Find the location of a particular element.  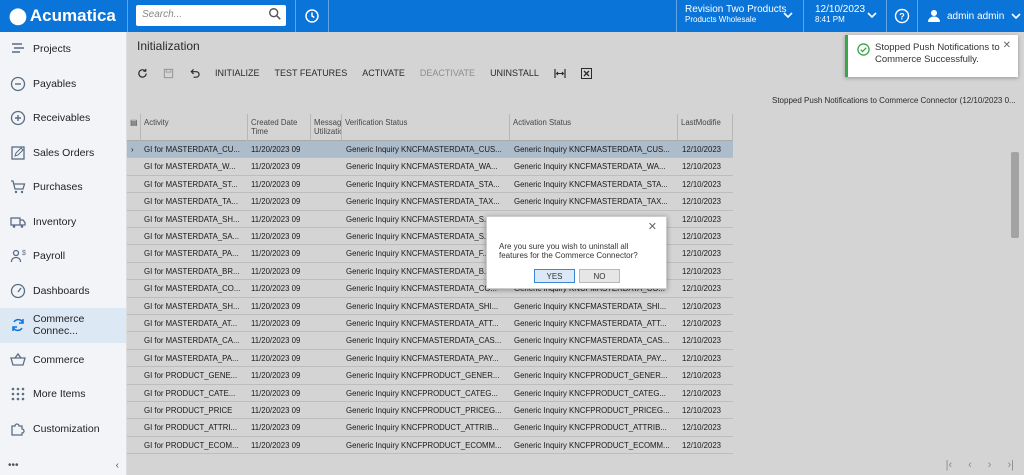

no-button: NO is located at coordinates (599, 276).